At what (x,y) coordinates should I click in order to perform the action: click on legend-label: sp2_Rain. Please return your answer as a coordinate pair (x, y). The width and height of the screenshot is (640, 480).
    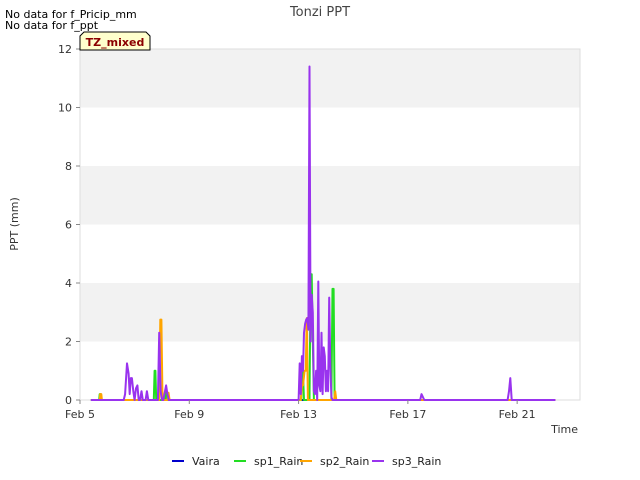
    Looking at the image, I should click on (344, 461).